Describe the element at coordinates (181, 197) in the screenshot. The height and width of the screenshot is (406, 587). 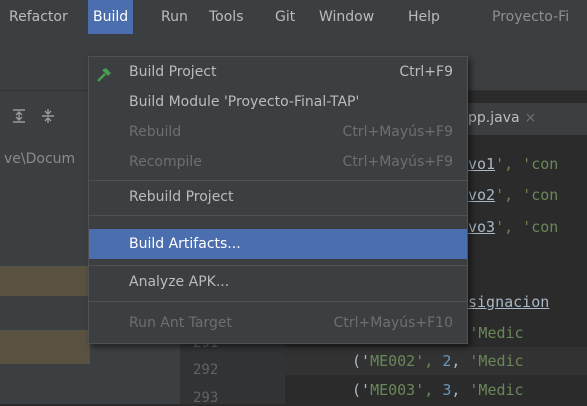
I see `menu-item-label: Rebuild Project` at that location.